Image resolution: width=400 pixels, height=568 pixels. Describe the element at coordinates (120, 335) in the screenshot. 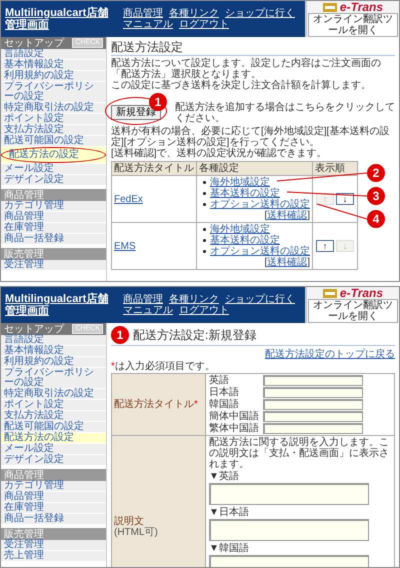

I see `callout-badge: 1` at that location.